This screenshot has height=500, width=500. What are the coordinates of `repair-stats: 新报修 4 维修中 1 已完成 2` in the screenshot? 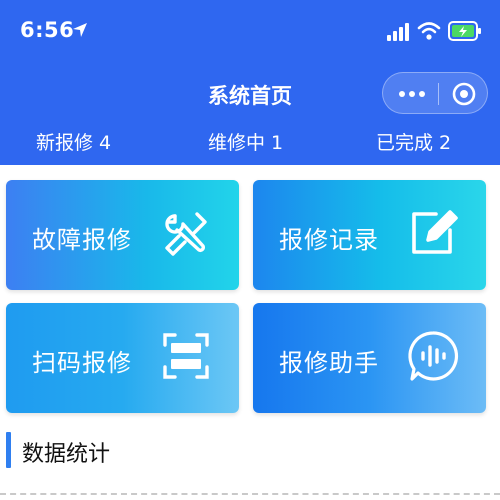 It's located at (250, 143).